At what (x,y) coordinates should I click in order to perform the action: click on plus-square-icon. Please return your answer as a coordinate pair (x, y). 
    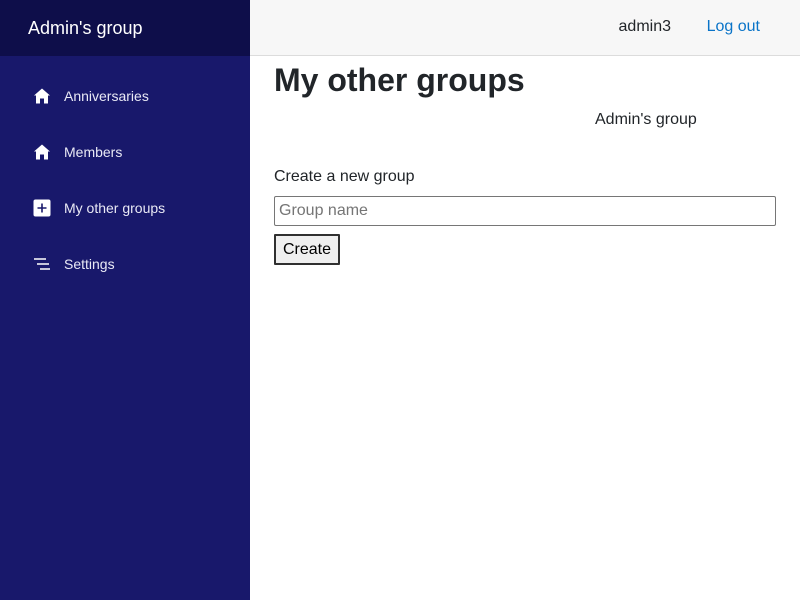
    Looking at the image, I should click on (42, 208).